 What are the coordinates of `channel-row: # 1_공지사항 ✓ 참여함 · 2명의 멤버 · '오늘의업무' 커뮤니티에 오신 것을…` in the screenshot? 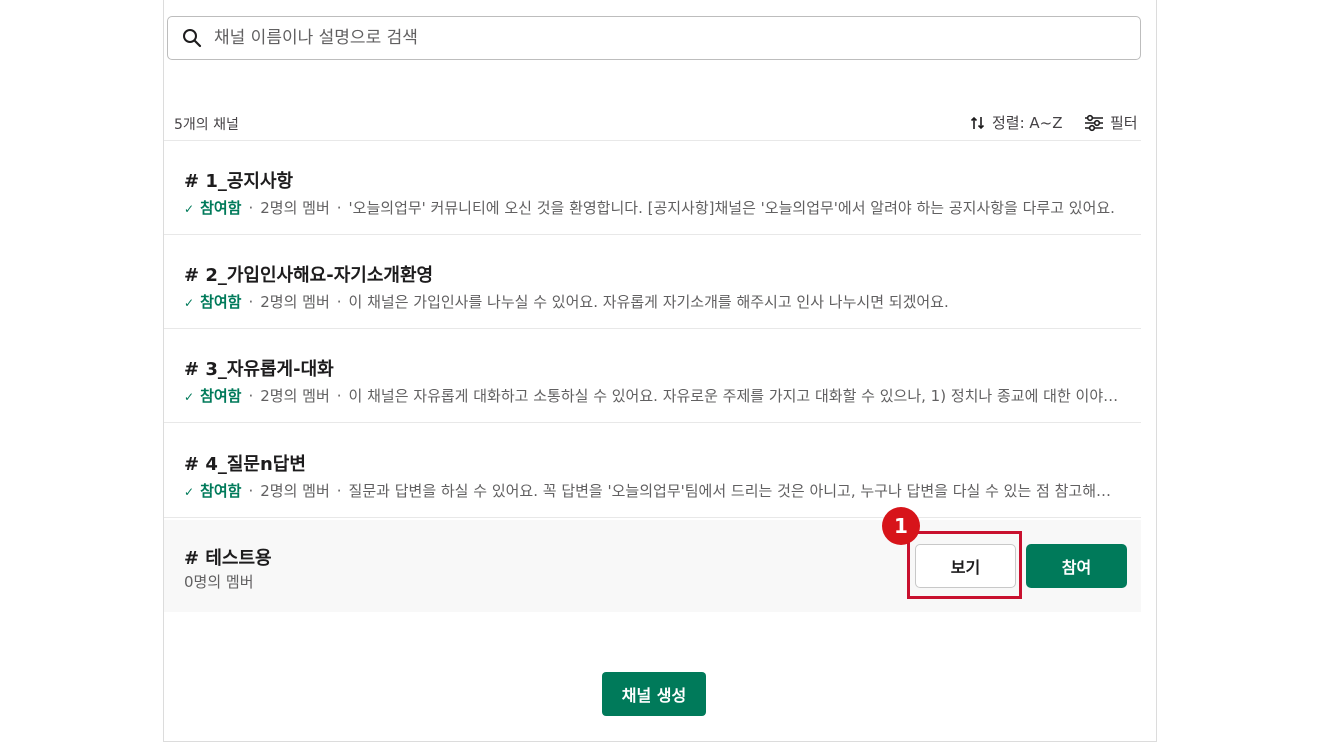 It's located at (652, 188).